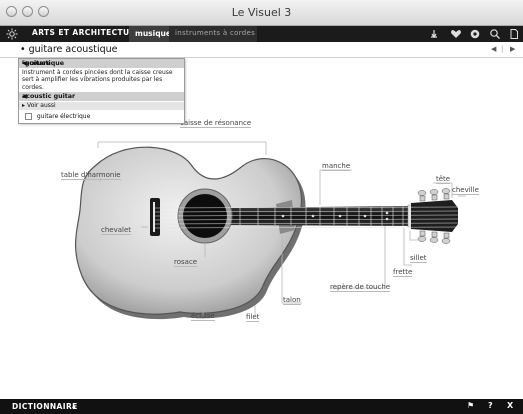 Image resolution: width=523 pixels, height=414 pixels. Describe the element at coordinates (418, 258) in the screenshot. I see `label-sillet: sillet` at that location.